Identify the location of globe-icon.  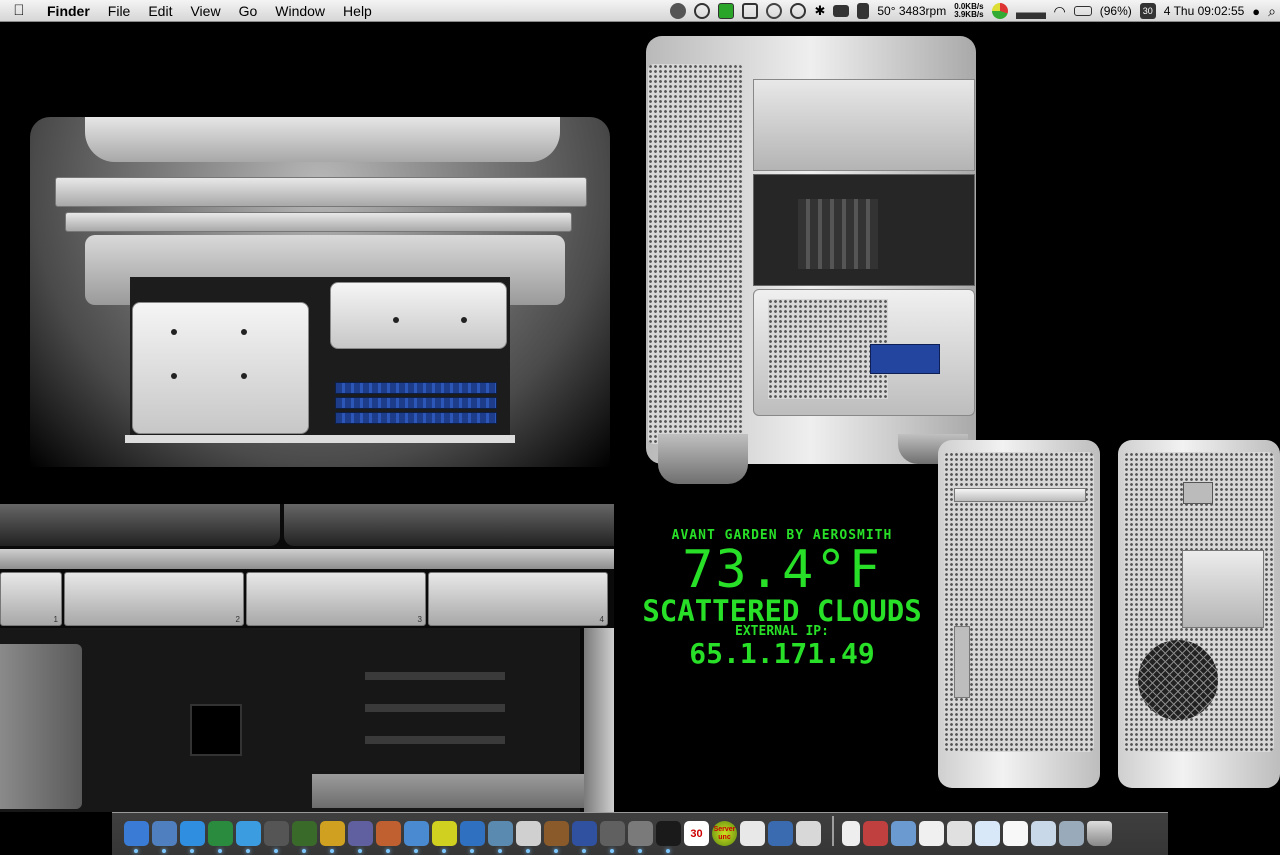
(220, 837).